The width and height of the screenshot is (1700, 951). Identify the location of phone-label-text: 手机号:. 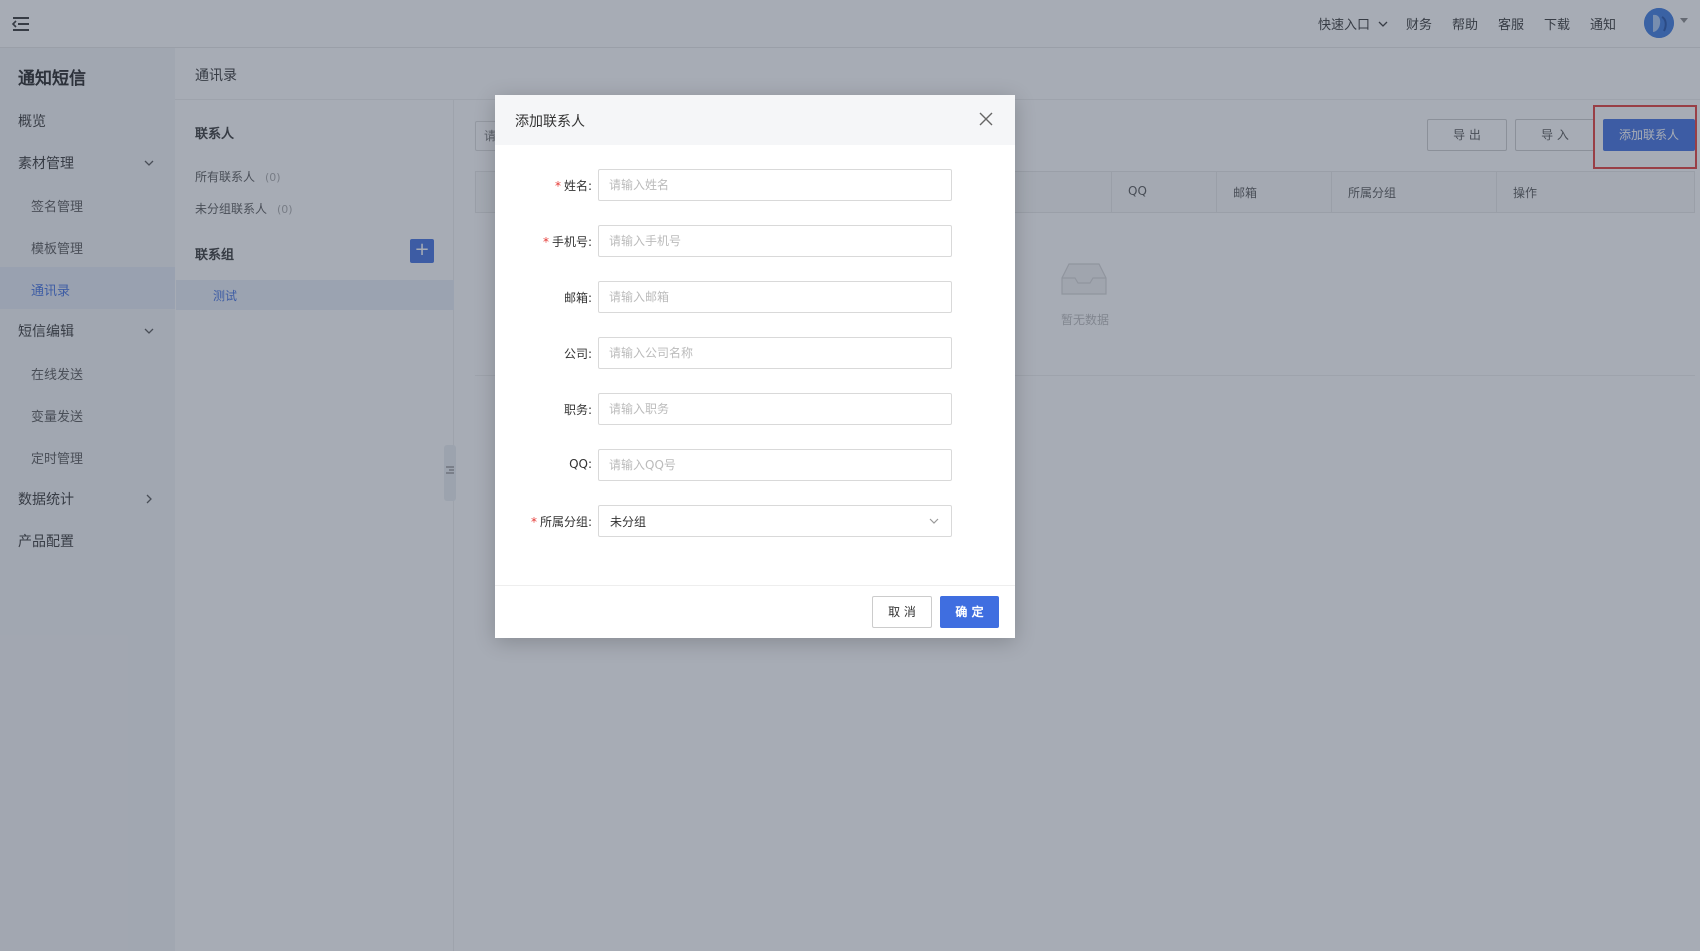
(571, 242).